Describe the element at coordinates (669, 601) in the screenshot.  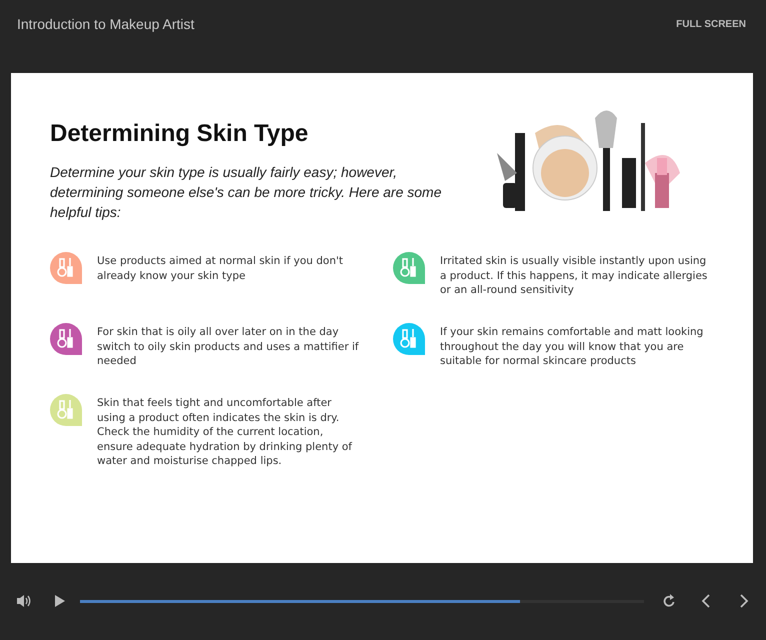
I see `replay-button` at that location.